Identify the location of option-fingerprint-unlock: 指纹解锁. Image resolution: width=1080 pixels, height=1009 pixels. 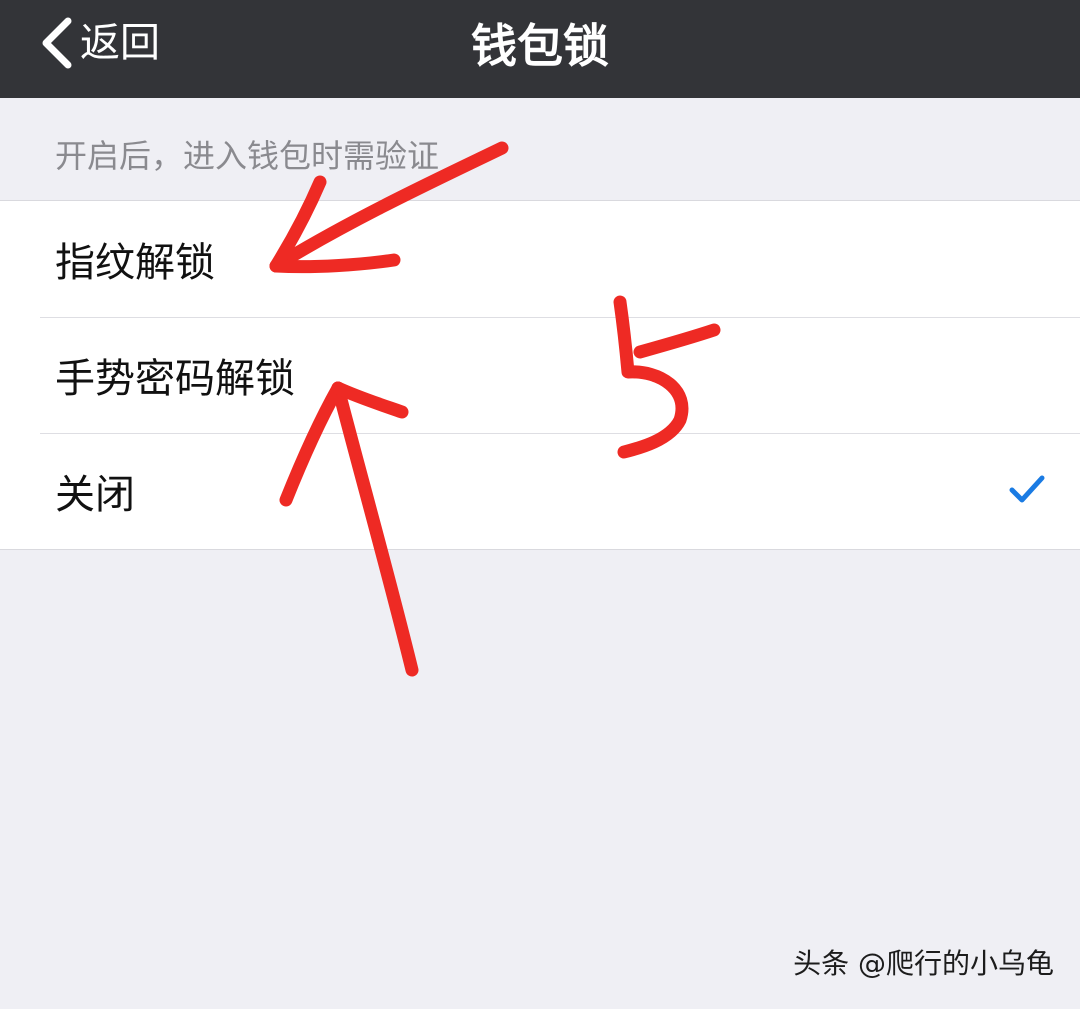
(540, 259).